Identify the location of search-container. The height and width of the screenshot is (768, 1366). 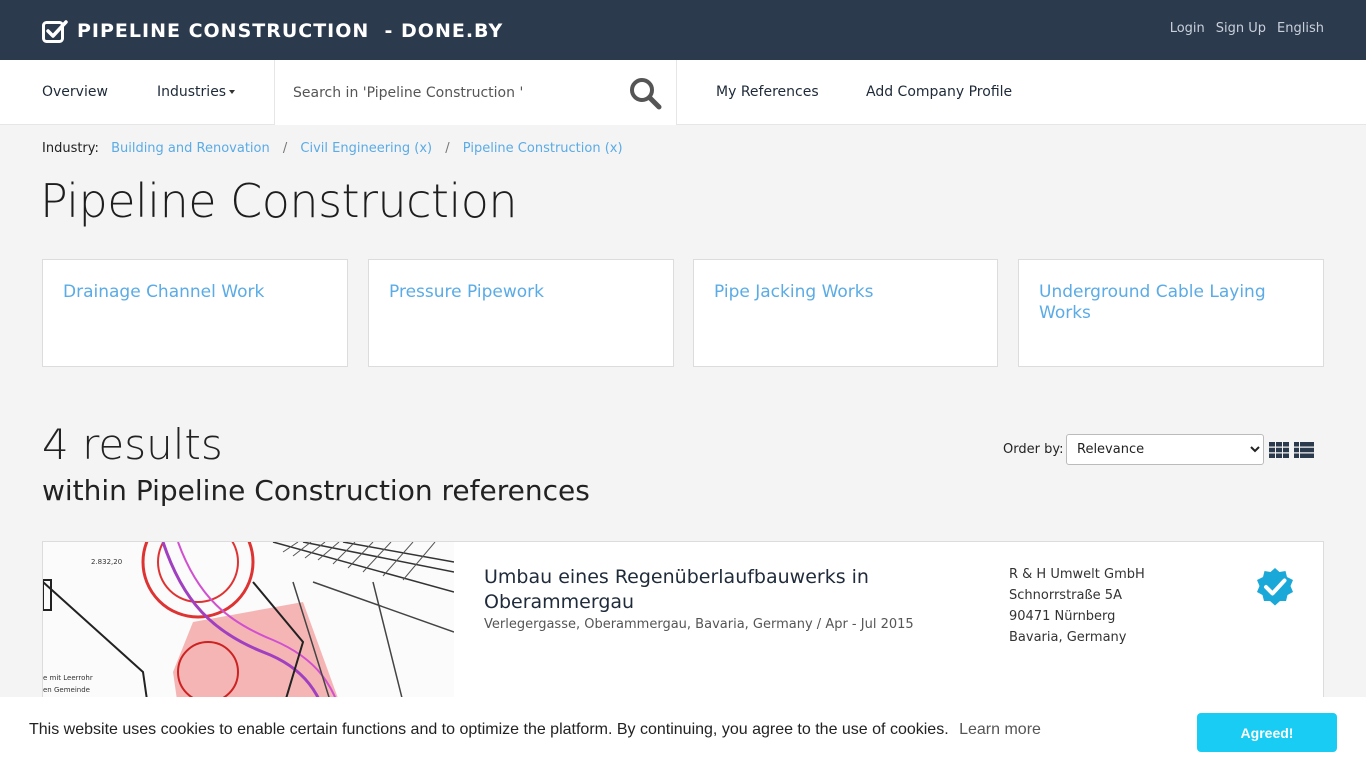
(444, 92).